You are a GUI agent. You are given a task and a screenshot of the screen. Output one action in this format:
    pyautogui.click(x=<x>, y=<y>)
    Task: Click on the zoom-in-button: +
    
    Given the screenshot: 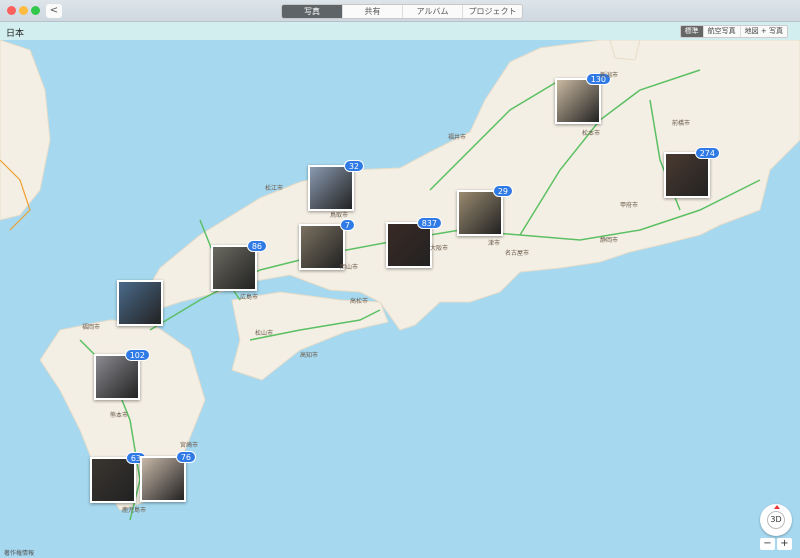 What is the action you would take?
    pyautogui.click(x=784, y=544)
    